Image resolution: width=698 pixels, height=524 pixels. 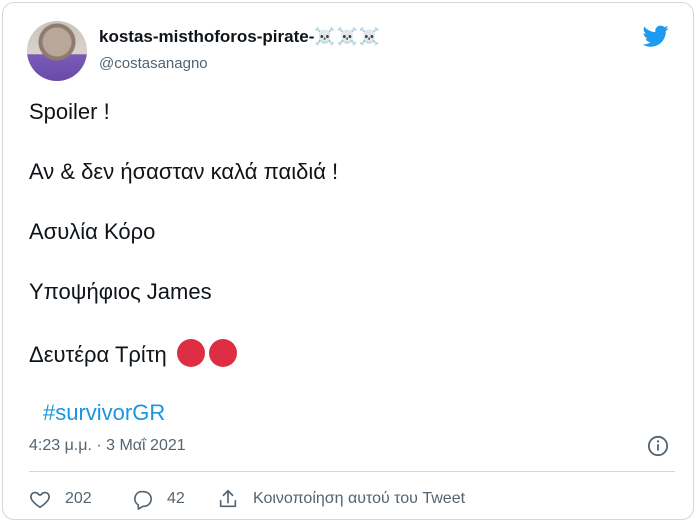 What do you see at coordinates (658, 446) in the screenshot?
I see `info-icon` at bounding box center [658, 446].